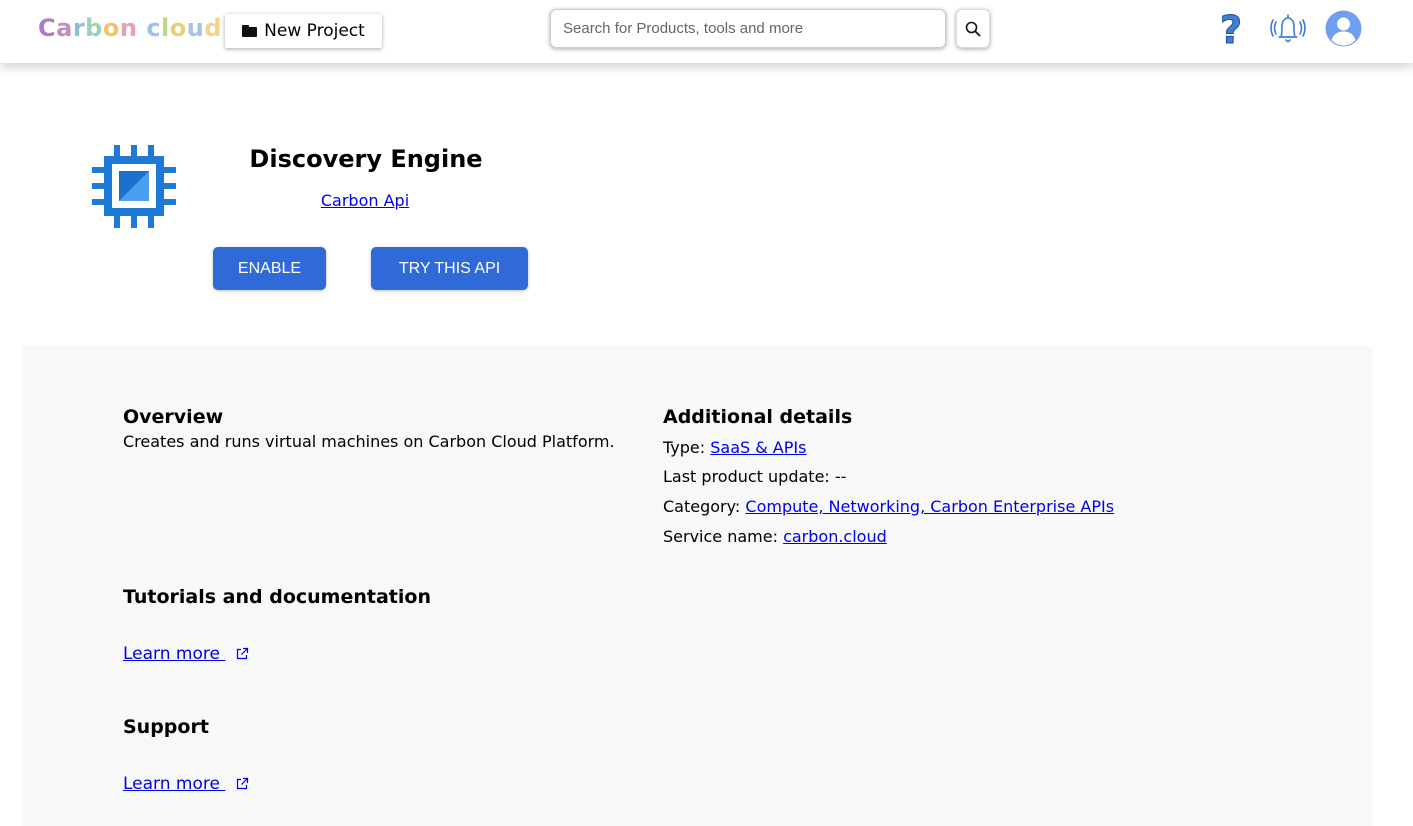 The width and height of the screenshot is (1413, 826). What do you see at coordinates (174, 784) in the screenshot?
I see `support-learn-more-label: Learn more` at bounding box center [174, 784].